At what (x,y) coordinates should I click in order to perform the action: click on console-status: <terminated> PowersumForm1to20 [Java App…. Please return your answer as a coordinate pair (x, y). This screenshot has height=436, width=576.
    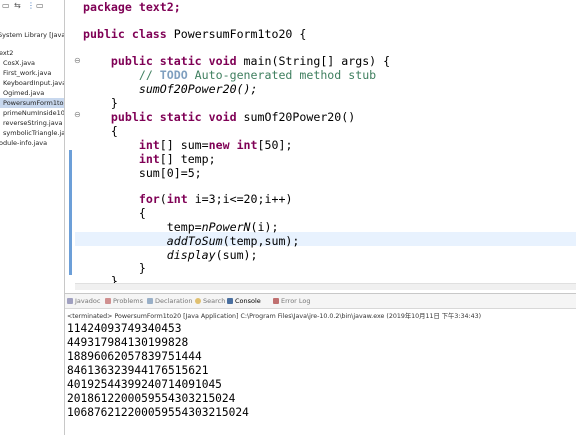
    Looking at the image, I should click on (274, 316).